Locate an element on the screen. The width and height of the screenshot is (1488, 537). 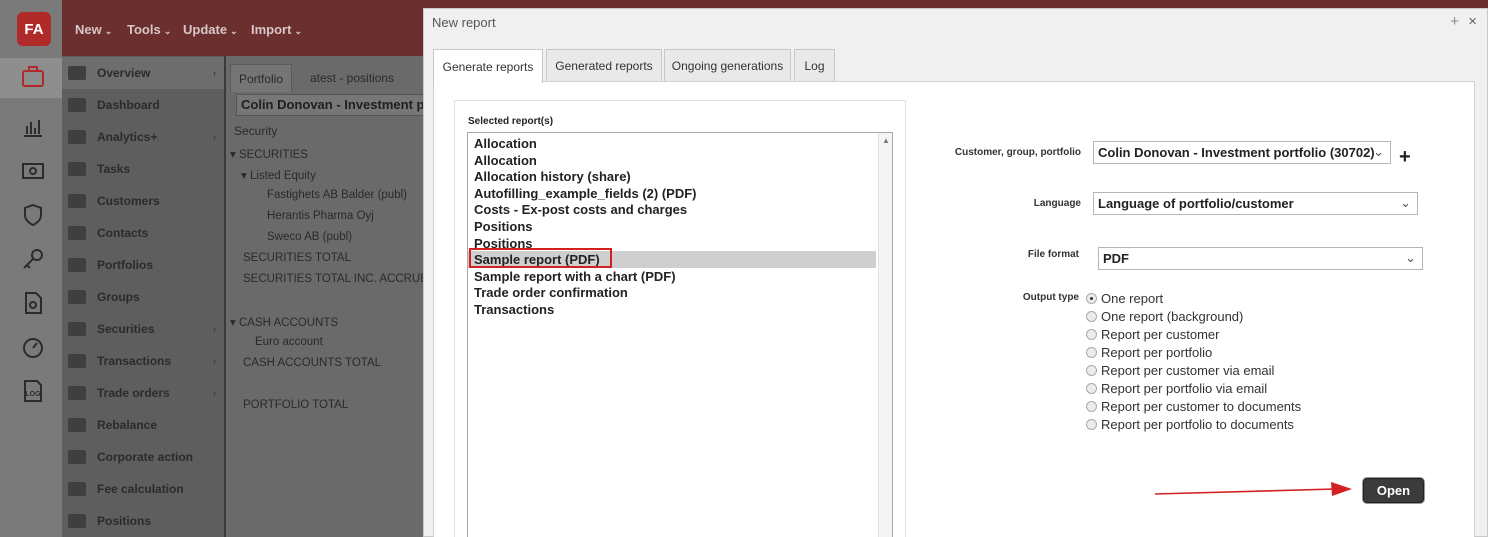
sidebar-item-dashboard: Dashboard is located at coordinates (143, 105).